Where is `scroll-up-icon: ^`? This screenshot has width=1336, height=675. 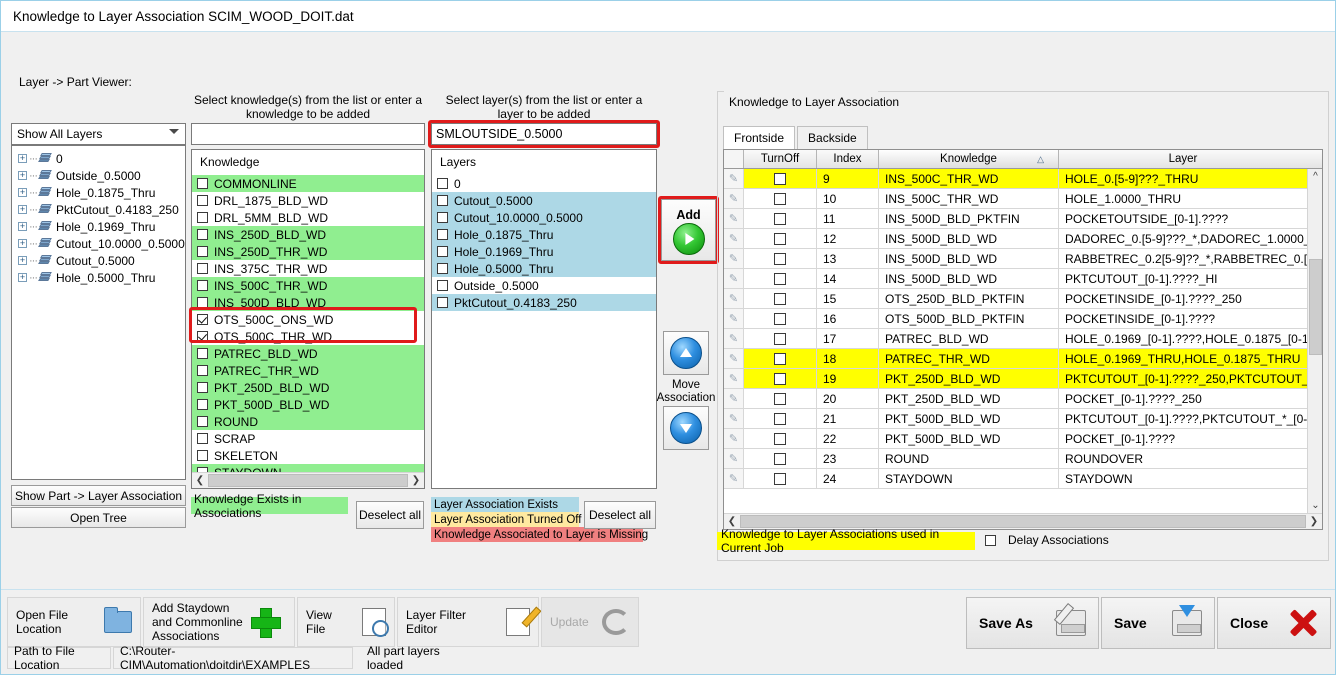
scroll-up-icon: ^ is located at coordinates (1315, 176).